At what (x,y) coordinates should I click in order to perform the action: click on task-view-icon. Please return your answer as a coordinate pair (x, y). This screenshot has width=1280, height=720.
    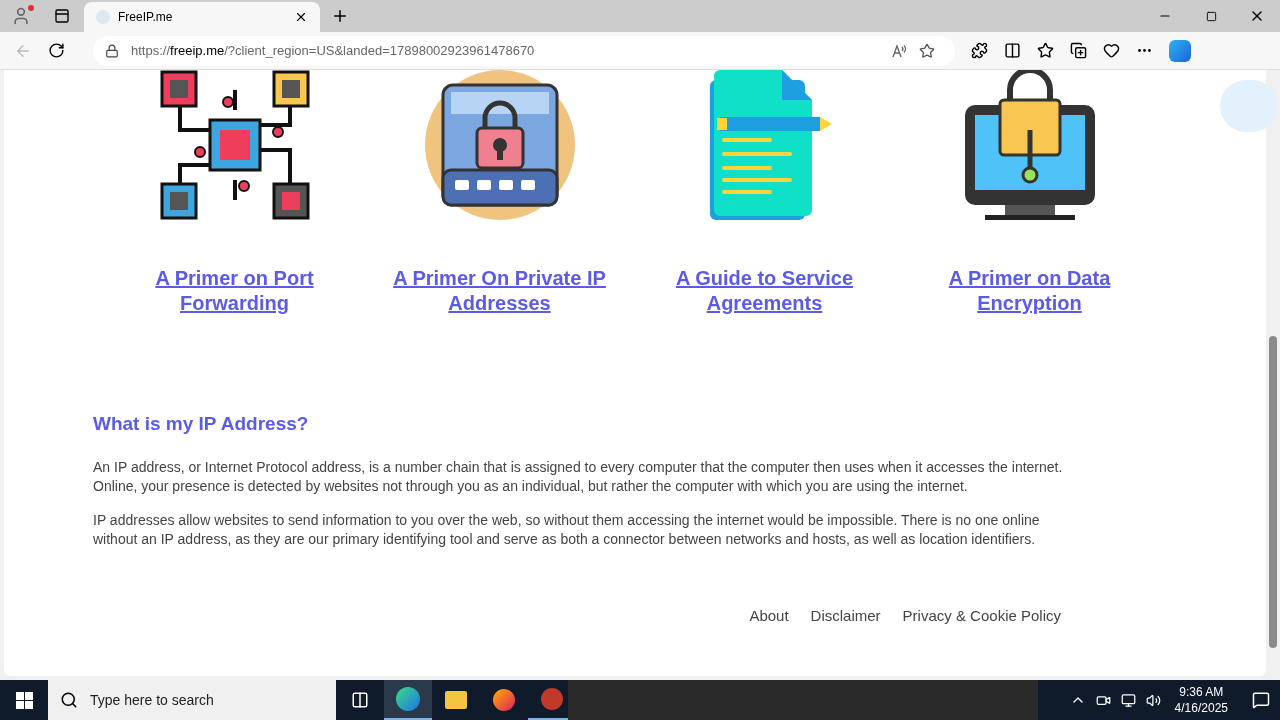
    Looking at the image, I should click on (360, 700).